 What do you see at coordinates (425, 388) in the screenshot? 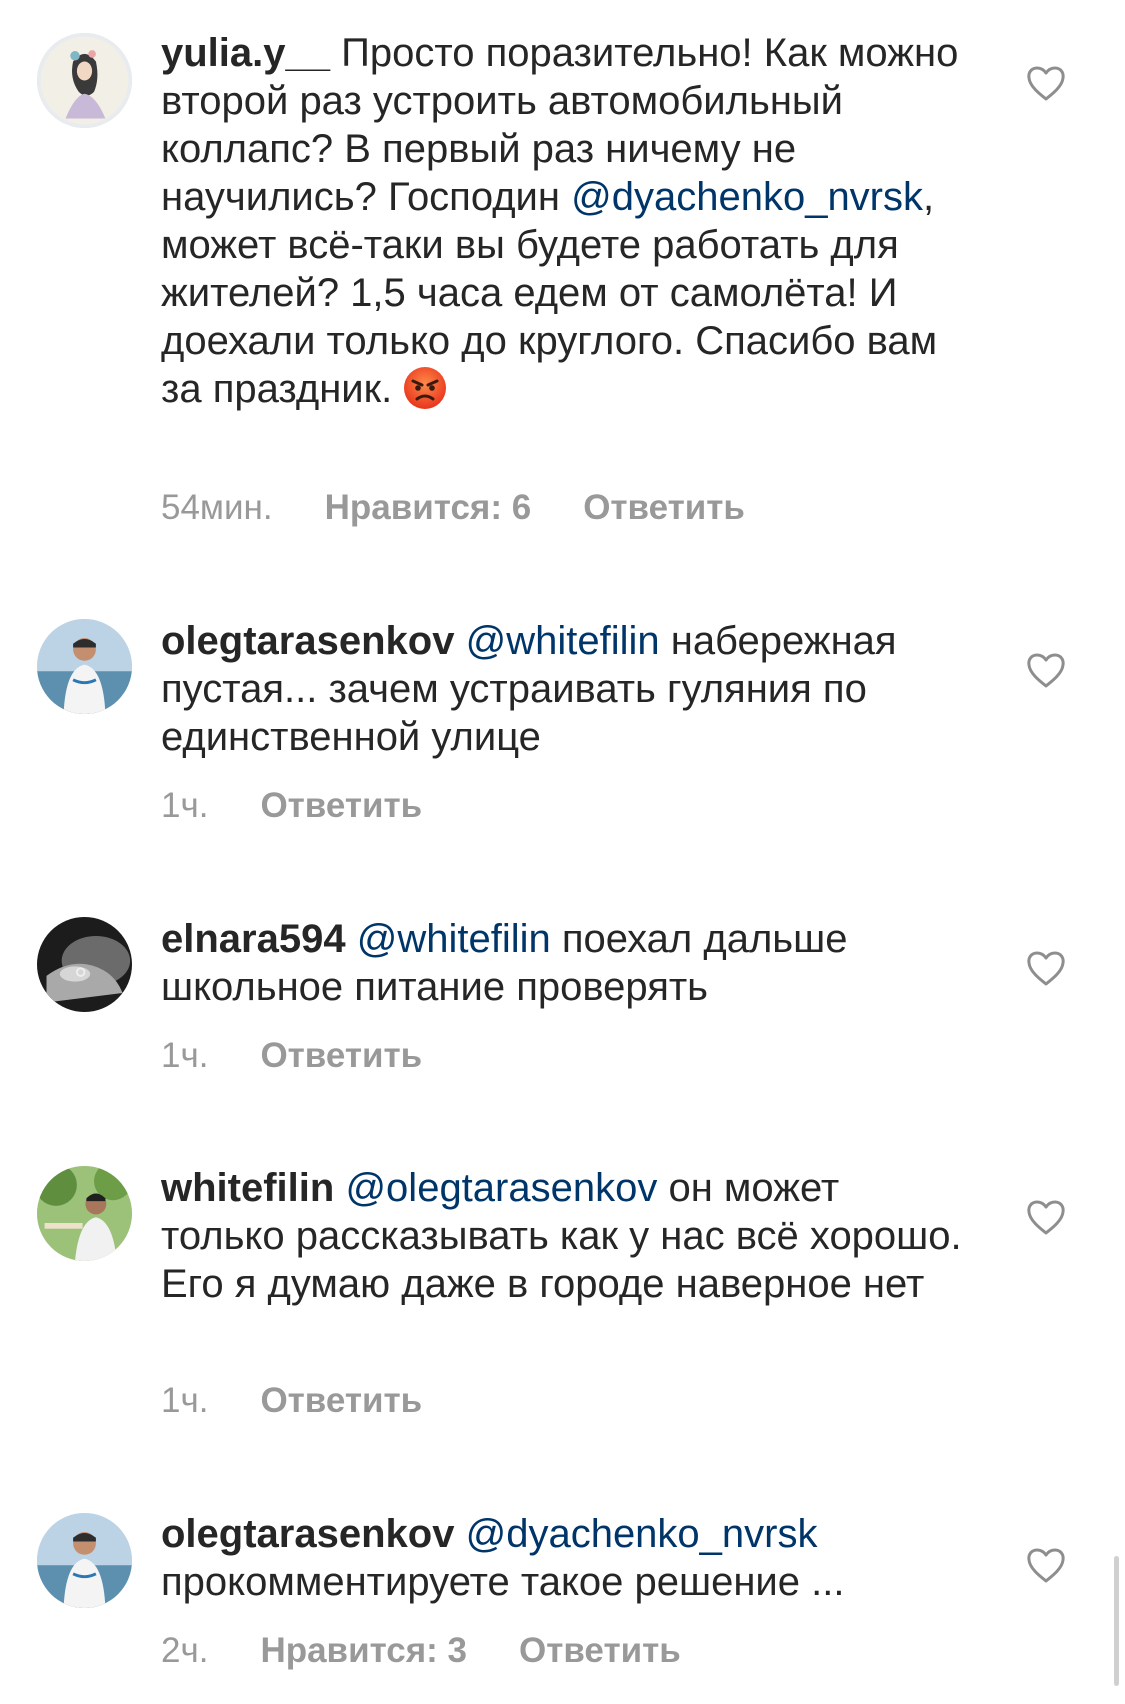
I see `angry-face-emoji` at bounding box center [425, 388].